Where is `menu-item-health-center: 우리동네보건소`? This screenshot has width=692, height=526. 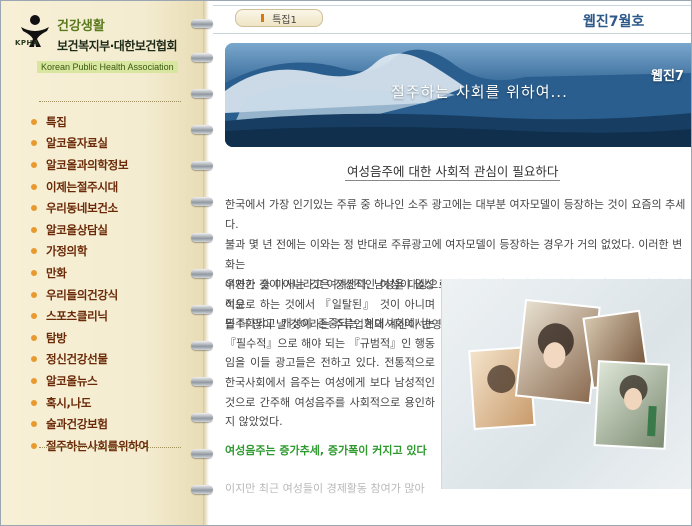
menu-item-health-center: 우리동네보건소 is located at coordinates (90, 208).